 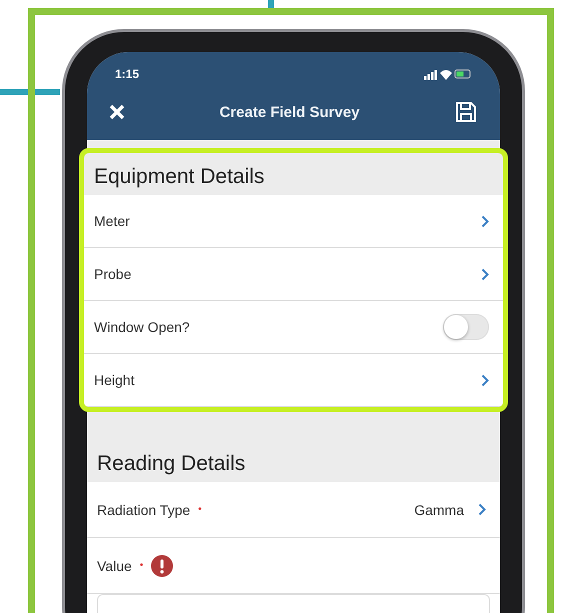 I want to click on list-row: Meter, so click(x=293, y=221).